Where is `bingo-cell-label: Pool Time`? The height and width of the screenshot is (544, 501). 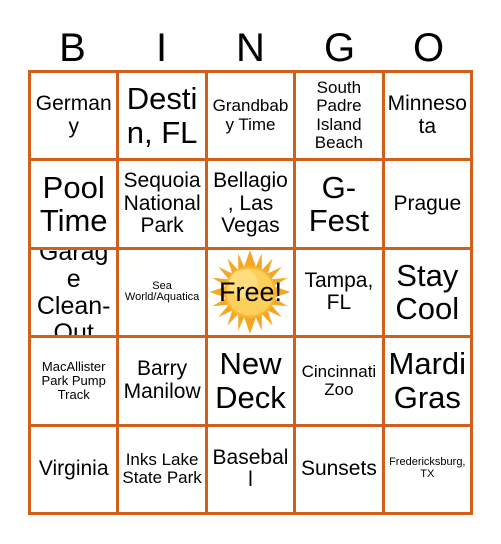 bingo-cell-label: Pool Time is located at coordinates (73, 204).